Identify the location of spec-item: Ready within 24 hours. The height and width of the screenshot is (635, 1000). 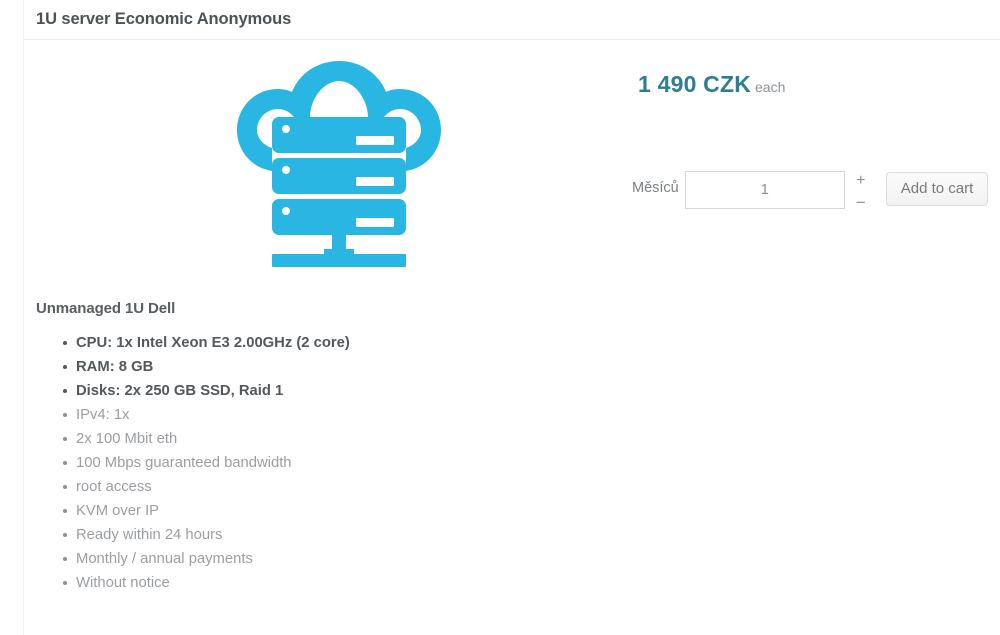
(393, 535).